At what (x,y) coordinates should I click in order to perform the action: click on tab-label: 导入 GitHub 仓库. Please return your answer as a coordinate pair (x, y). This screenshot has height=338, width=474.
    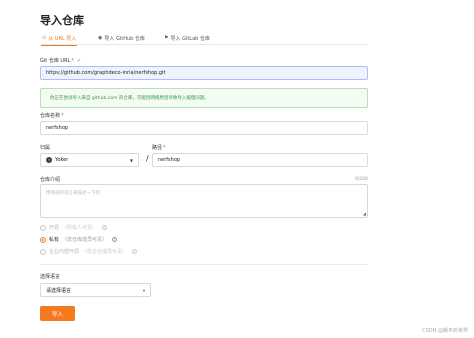
    Looking at the image, I should click on (124, 38).